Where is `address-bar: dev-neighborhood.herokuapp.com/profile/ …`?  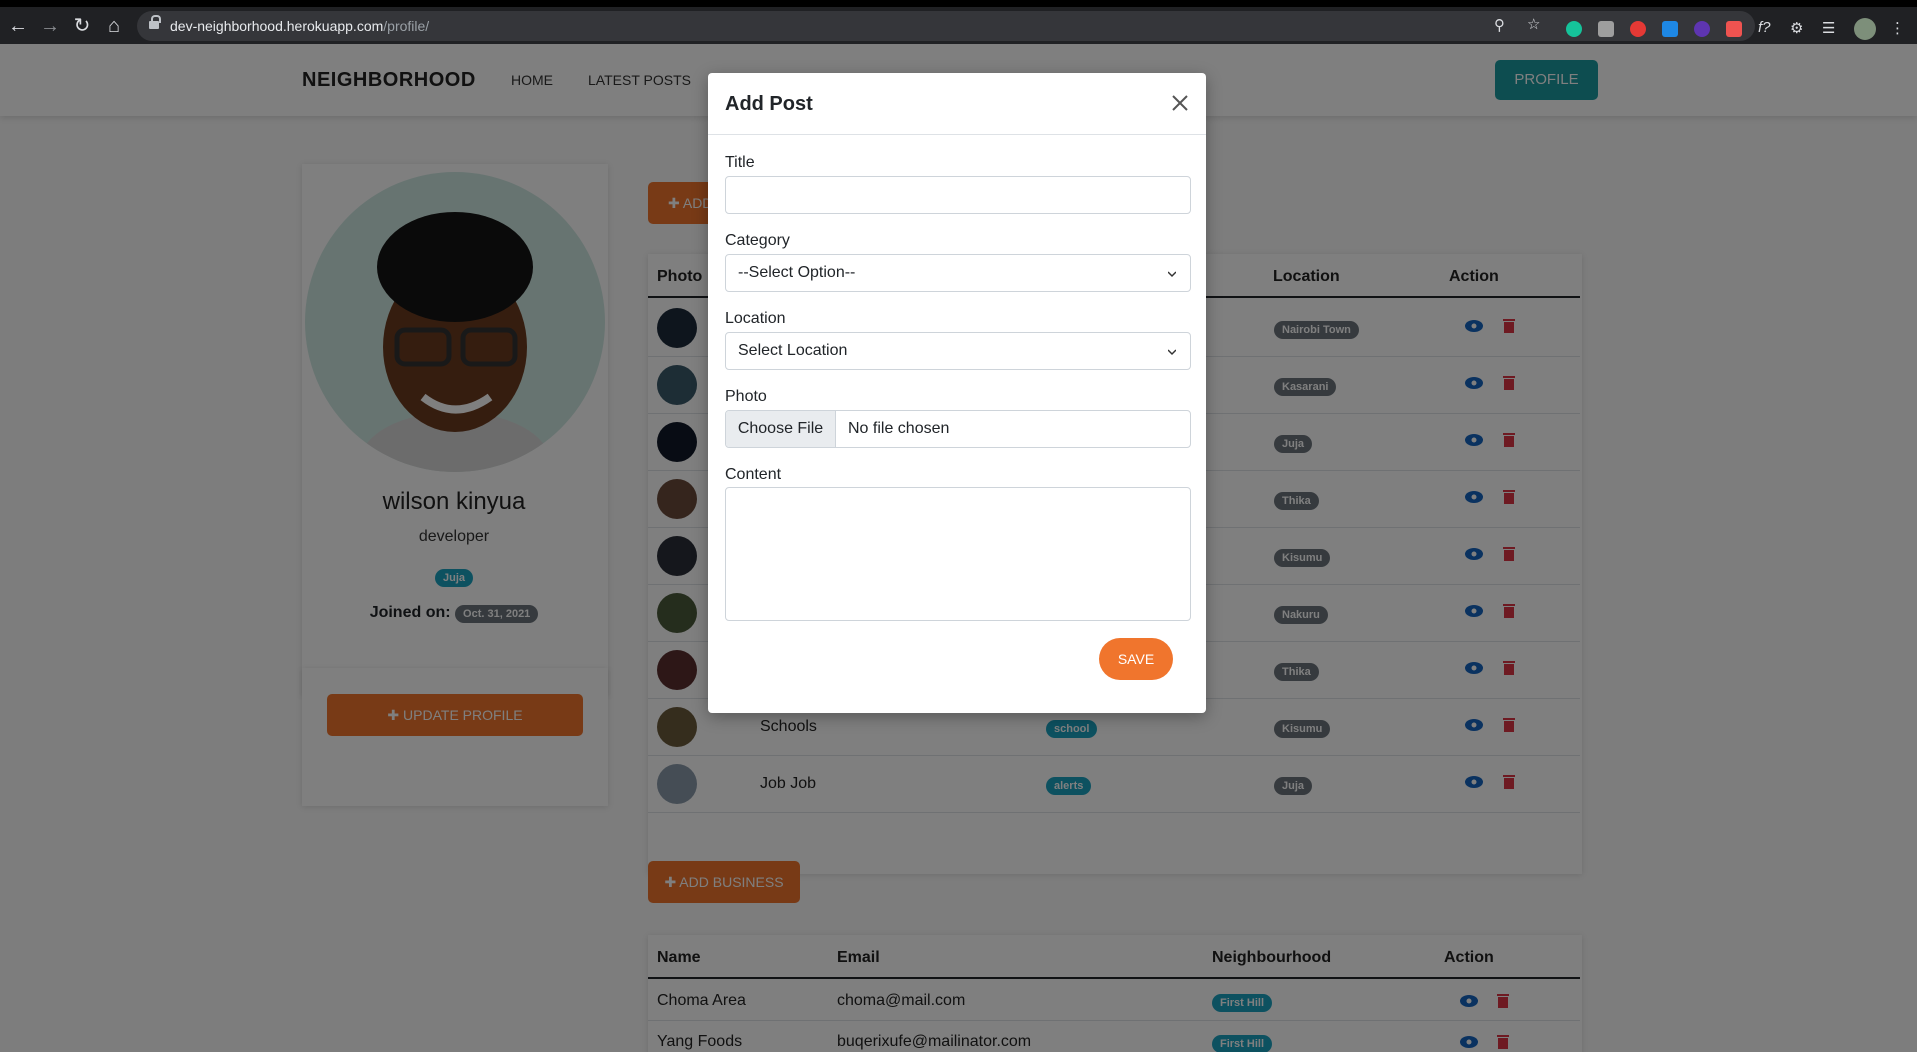 address-bar: dev-neighborhood.herokuapp.com/profile/ … is located at coordinates (946, 26).